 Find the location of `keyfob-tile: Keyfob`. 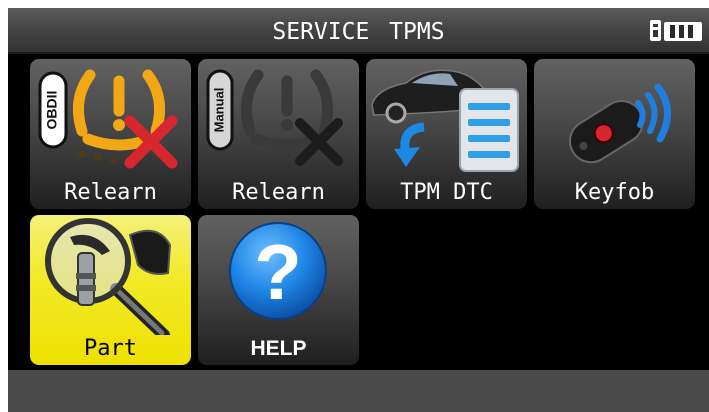

keyfob-tile: Keyfob is located at coordinates (614, 134).